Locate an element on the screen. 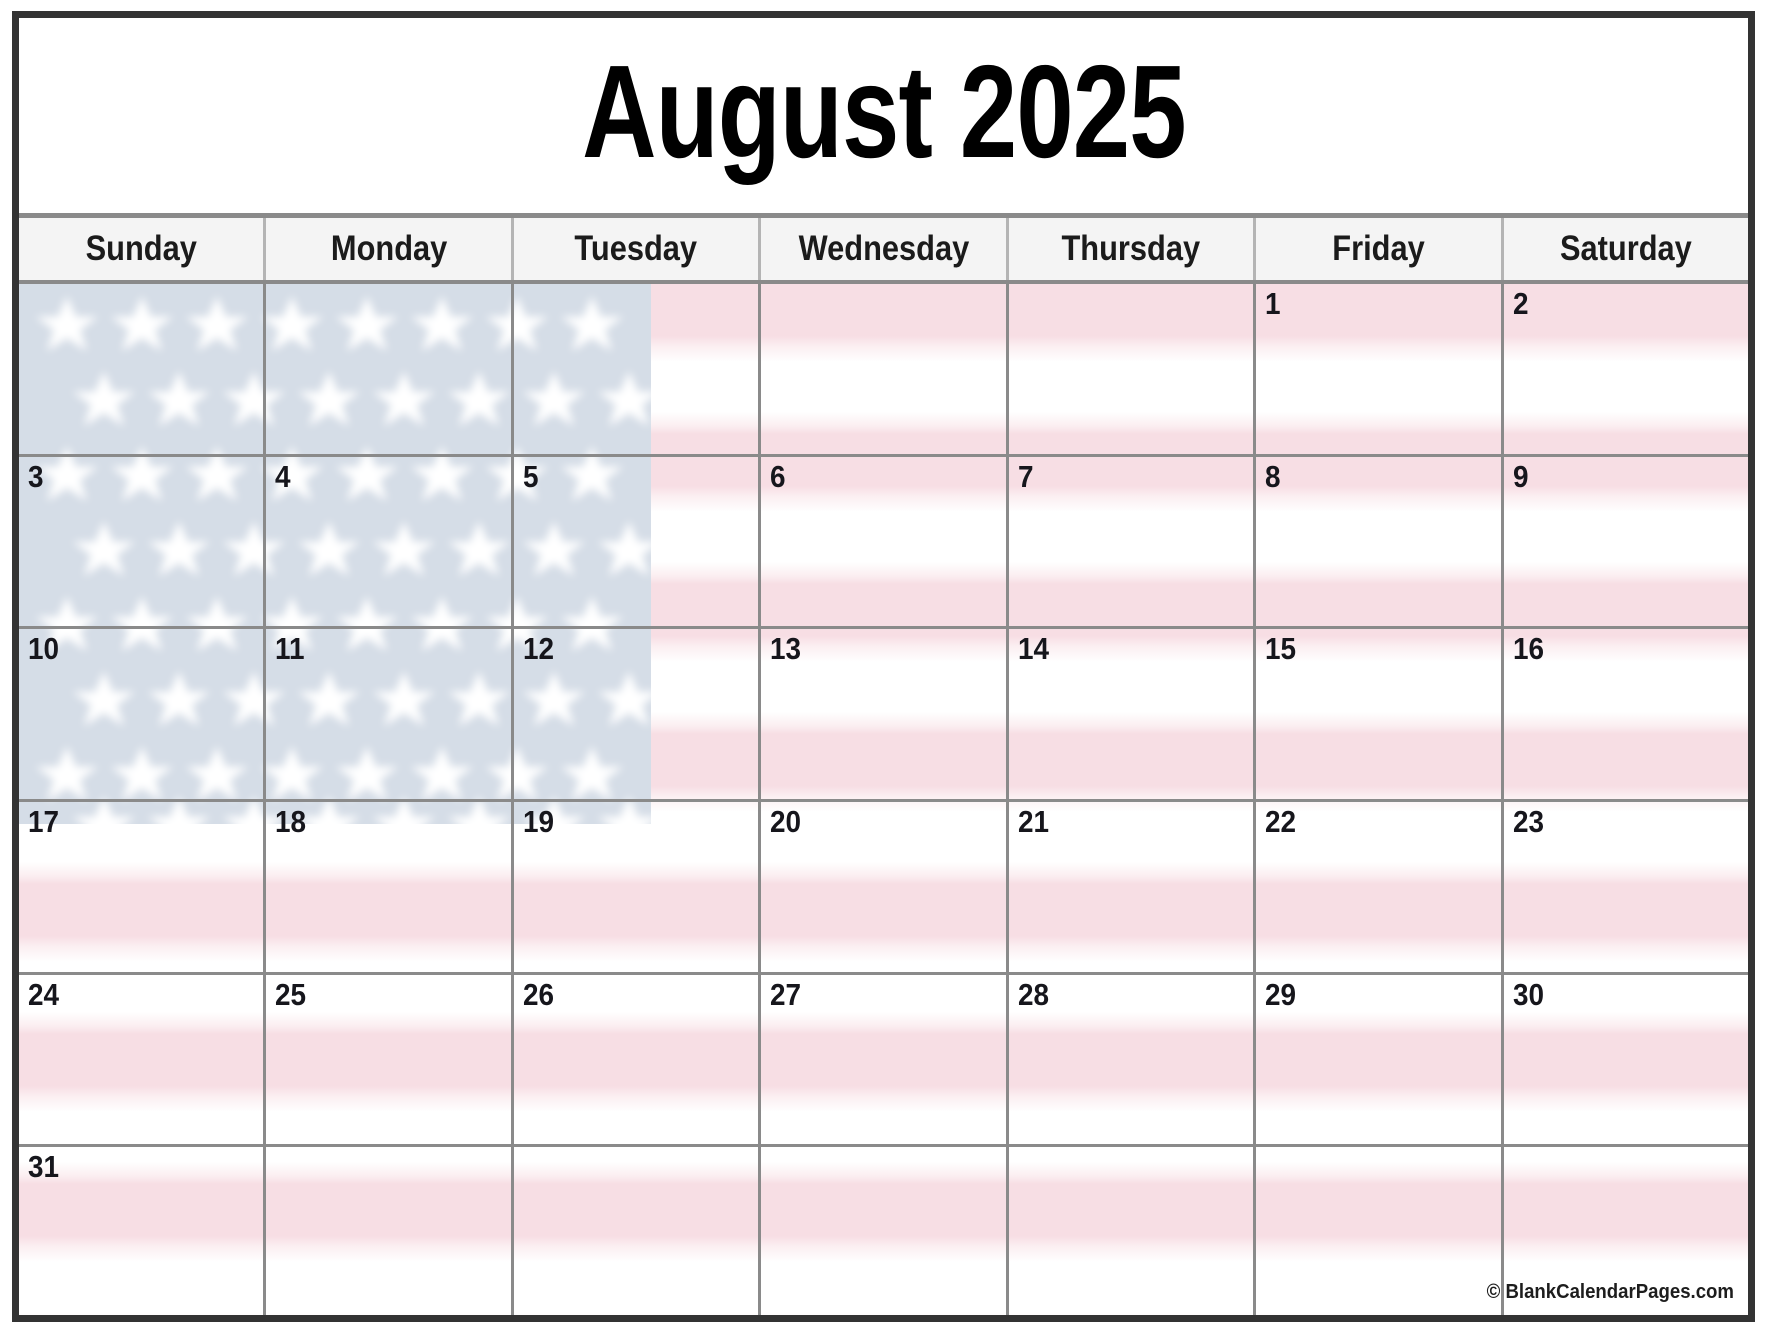 The width and height of the screenshot is (1767, 1339). weekday-label: Saturday is located at coordinates (1625, 248).